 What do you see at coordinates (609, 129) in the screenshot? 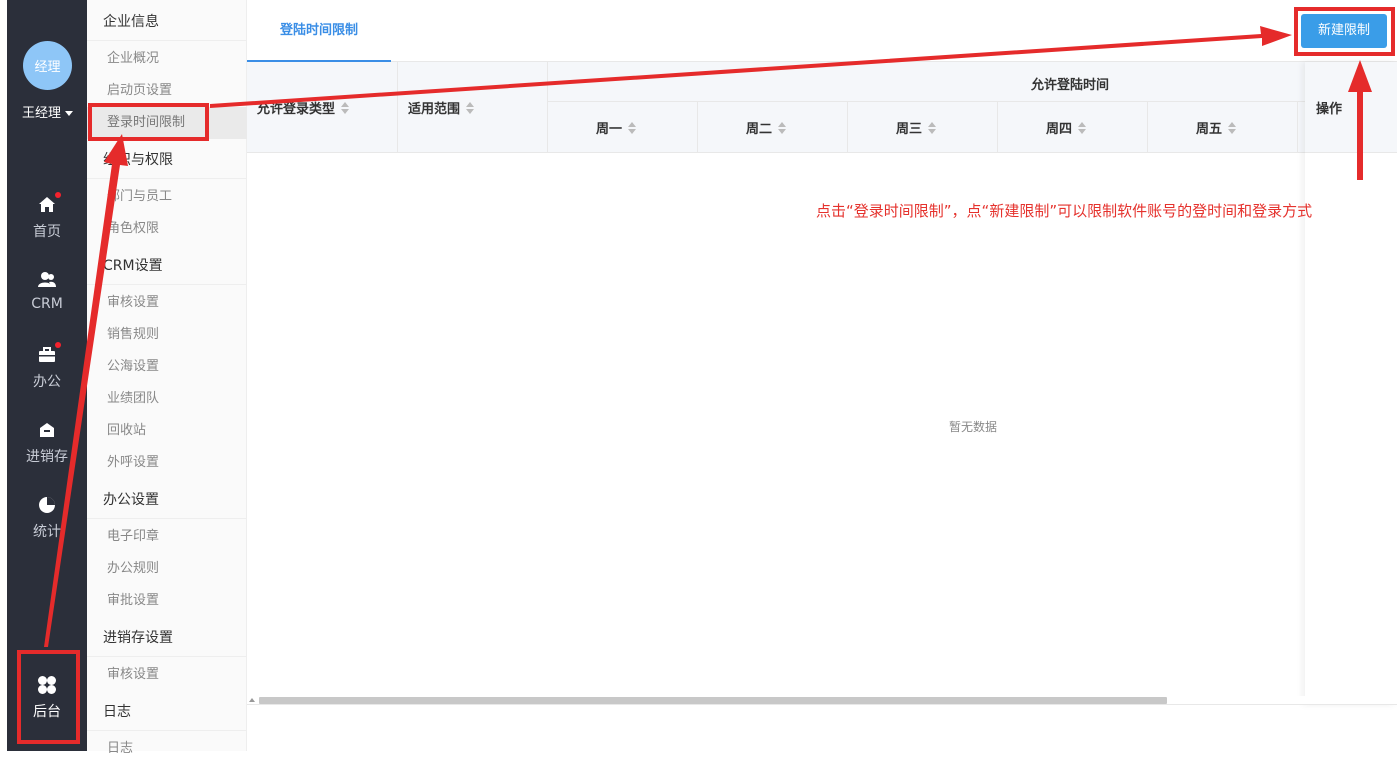
I see `column-label: 周一` at bounding box center [609, 129].